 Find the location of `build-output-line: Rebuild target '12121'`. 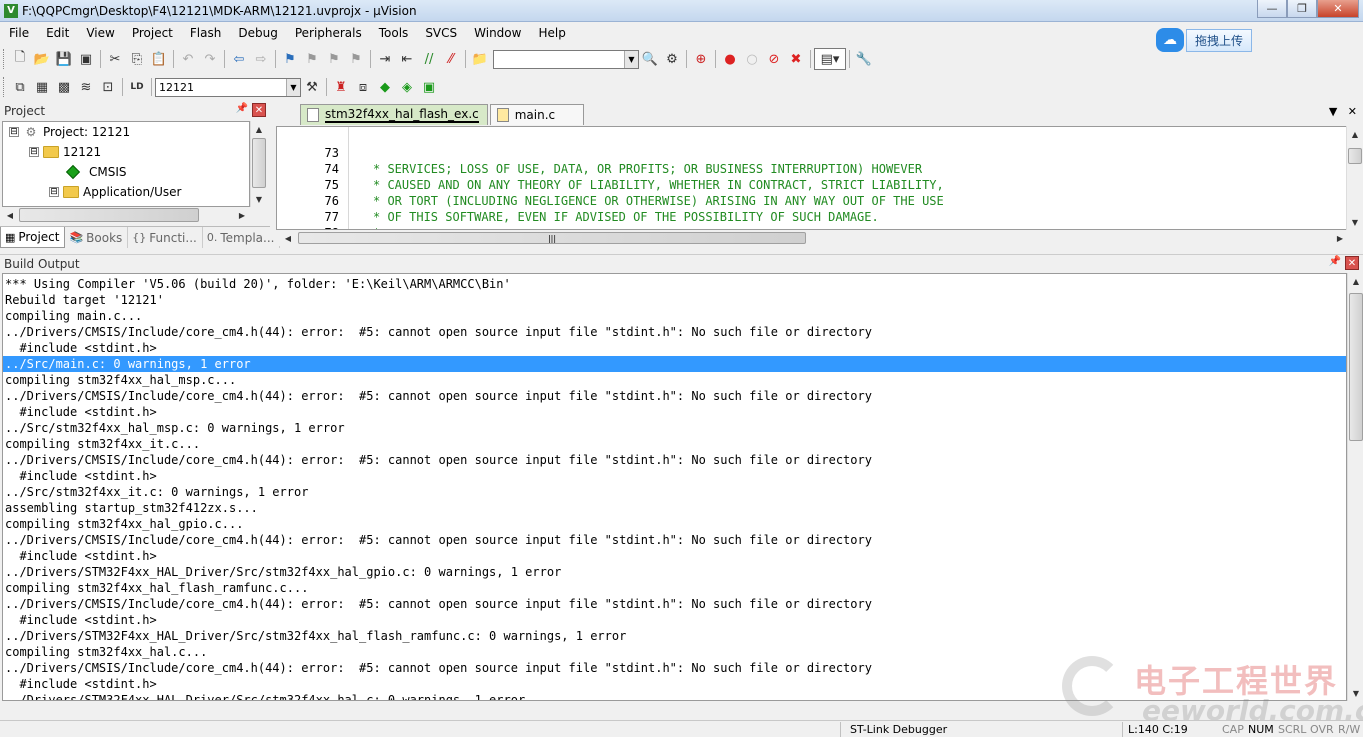

build-output-line: Rebuild target '12121' is located at coordinates (674, 300).